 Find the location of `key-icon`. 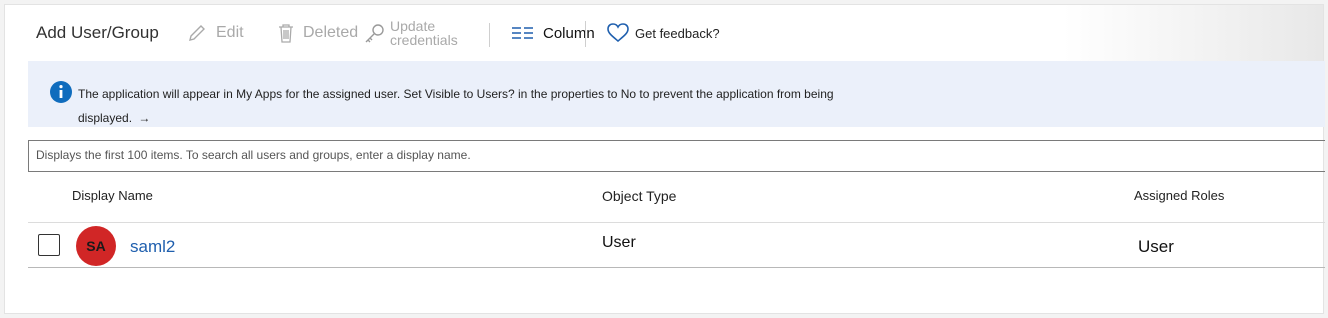

key-icon is located at coordinates (375, 33).